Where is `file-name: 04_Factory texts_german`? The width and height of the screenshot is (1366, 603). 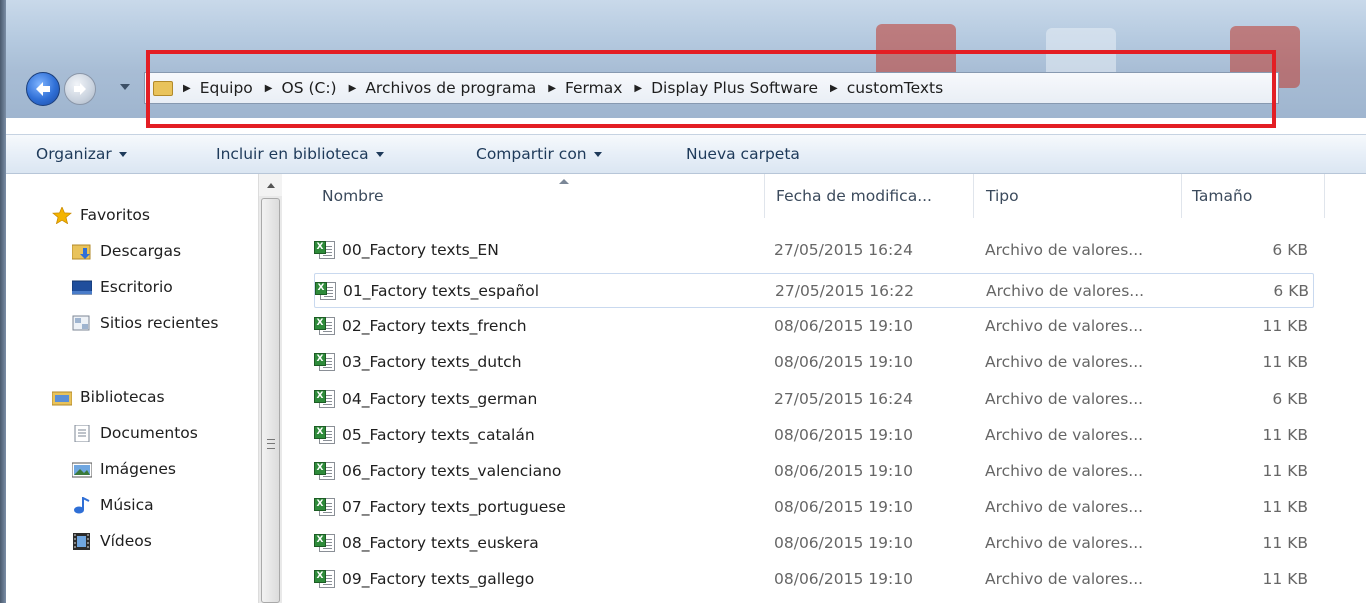
file-name: 04_Factory texts_german is located at coordinates (440, 398).